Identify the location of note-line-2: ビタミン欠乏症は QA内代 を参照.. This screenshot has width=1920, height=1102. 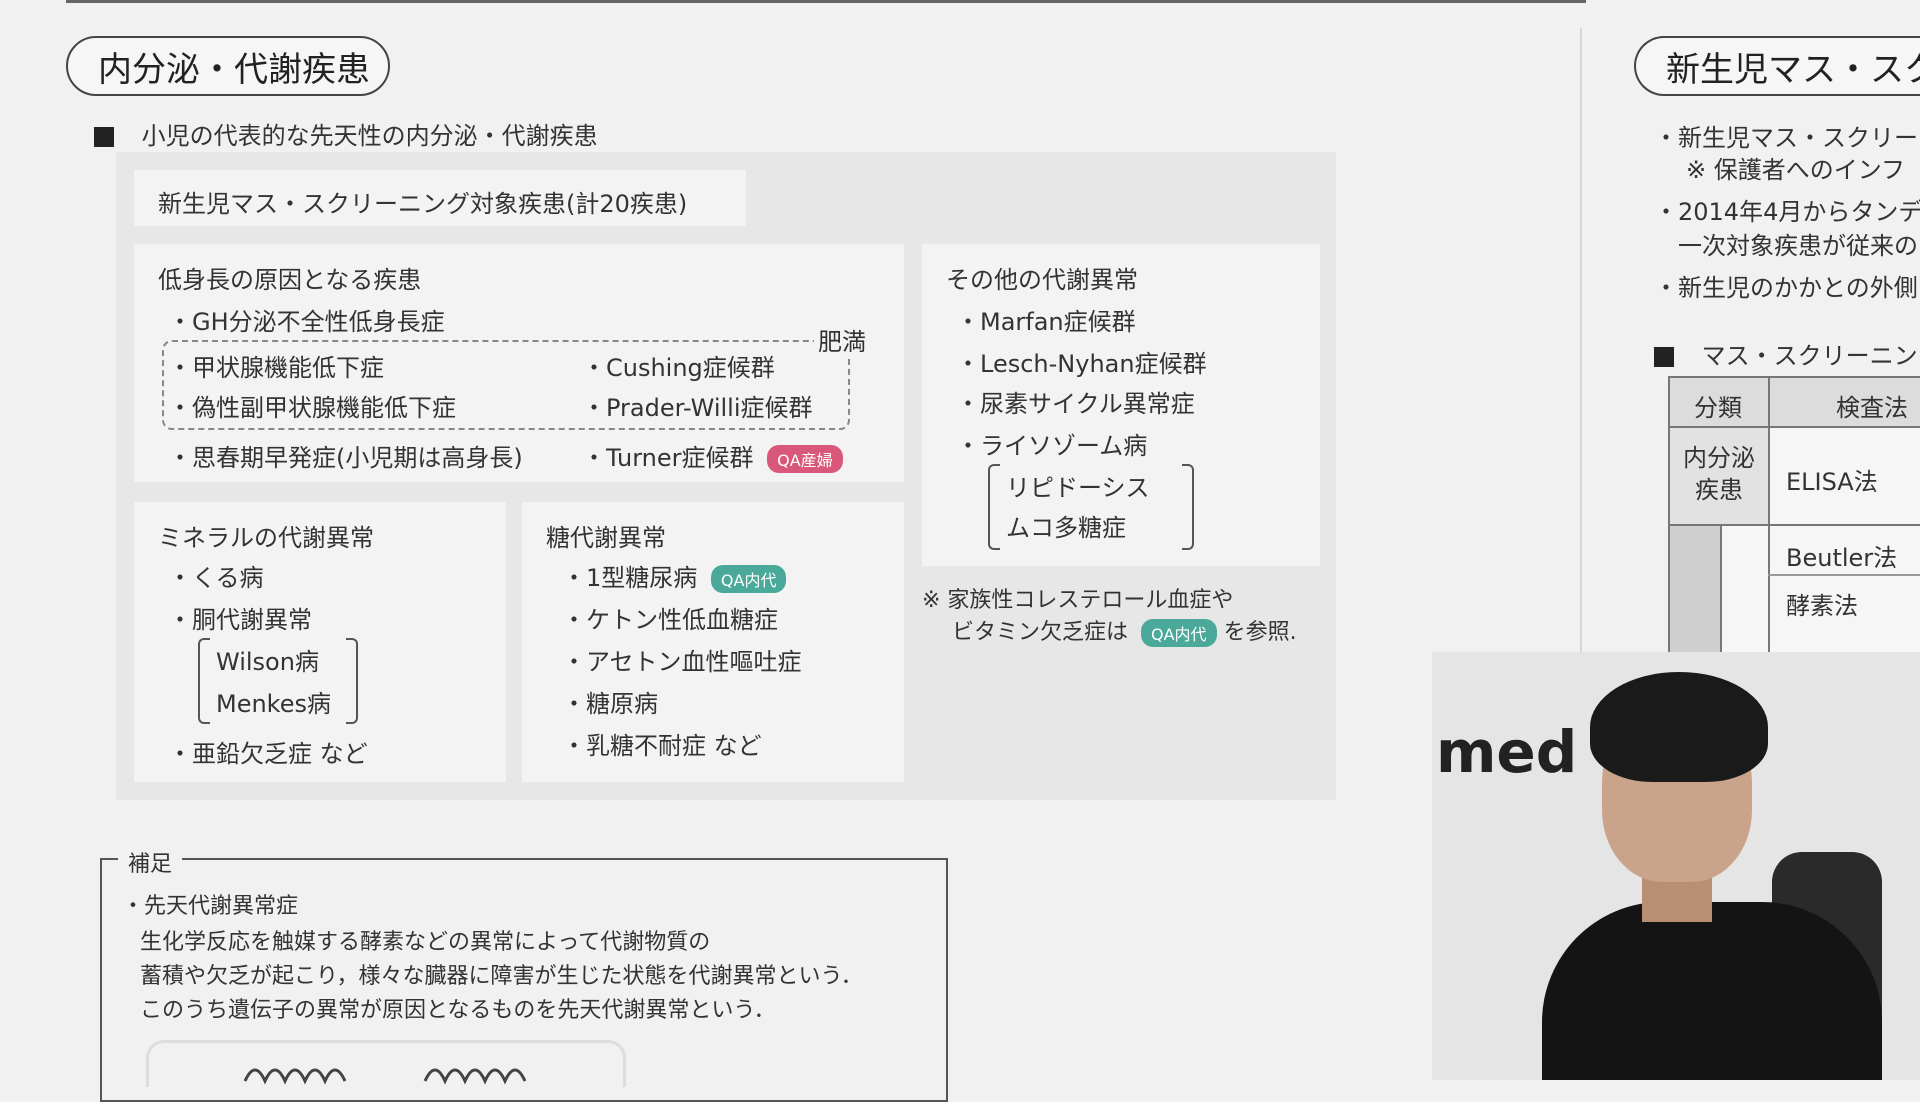
(1124, 630).